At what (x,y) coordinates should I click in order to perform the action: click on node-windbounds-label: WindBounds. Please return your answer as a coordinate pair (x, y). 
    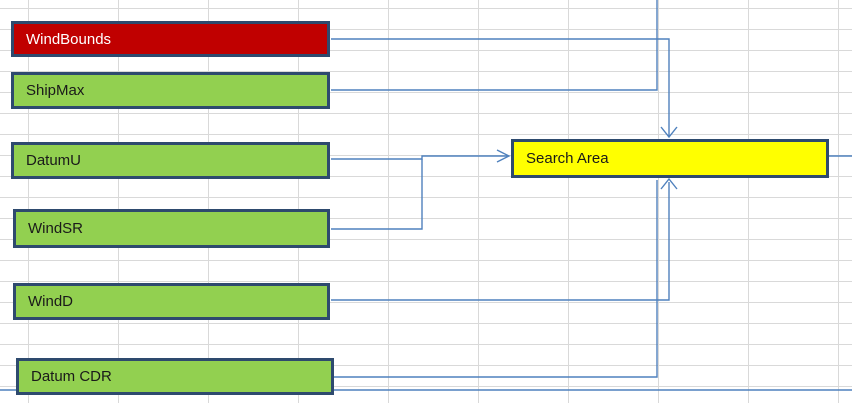
    Looking at the image, I should click on (69, 39).